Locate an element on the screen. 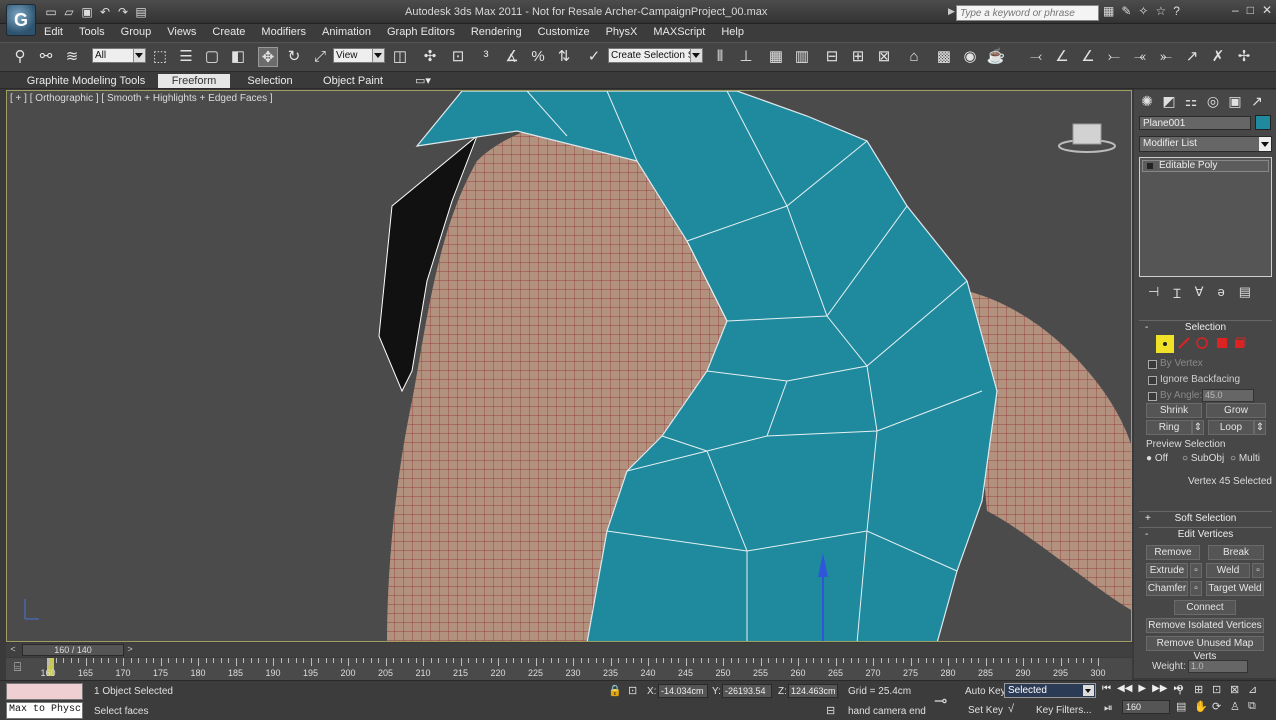 The width and height of the screenshot is (1276, 720). preview-multi-radio: ○ Multi is located at coordinates (1245, 458).